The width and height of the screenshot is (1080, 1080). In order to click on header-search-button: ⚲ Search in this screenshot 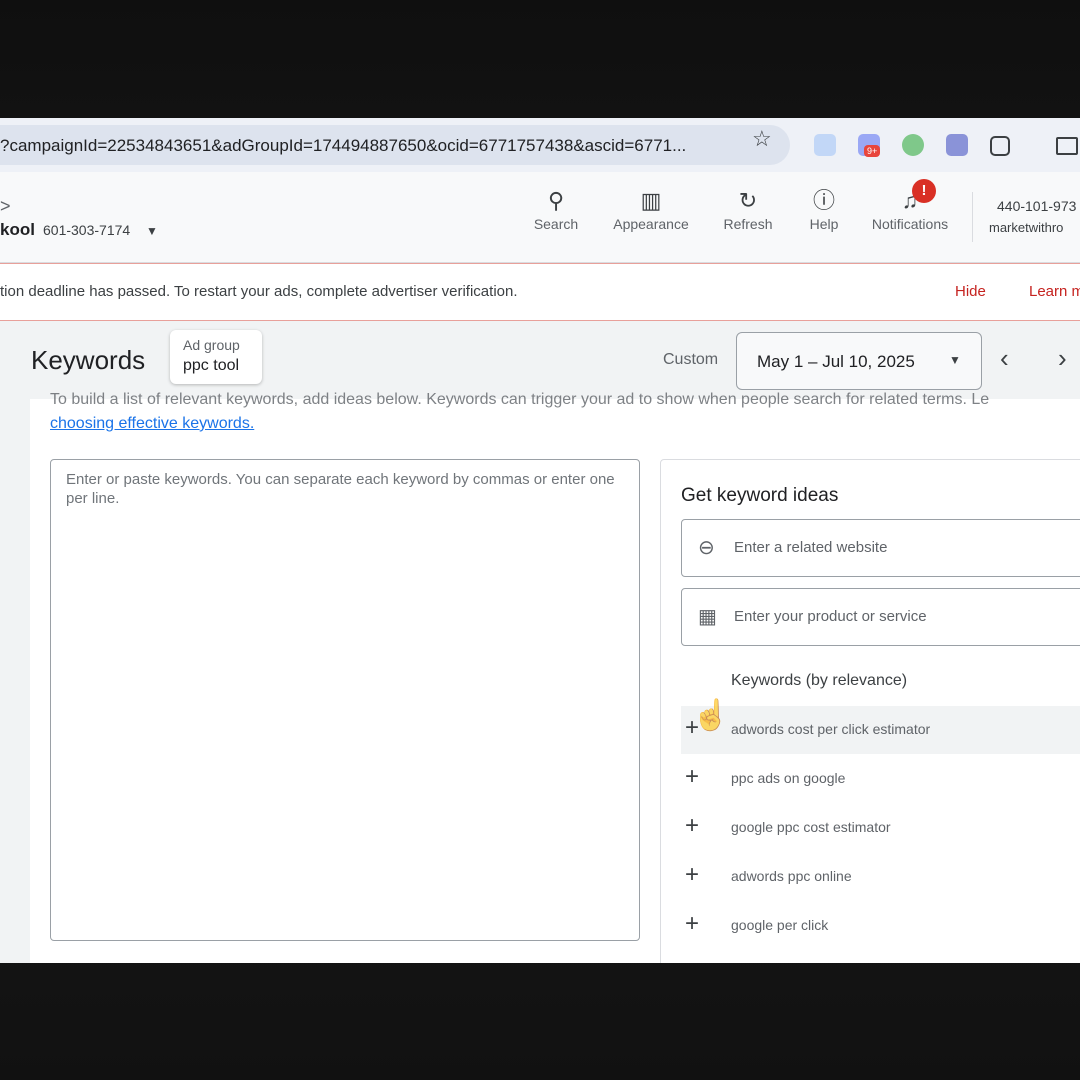, I will do `click(556, 209)`.